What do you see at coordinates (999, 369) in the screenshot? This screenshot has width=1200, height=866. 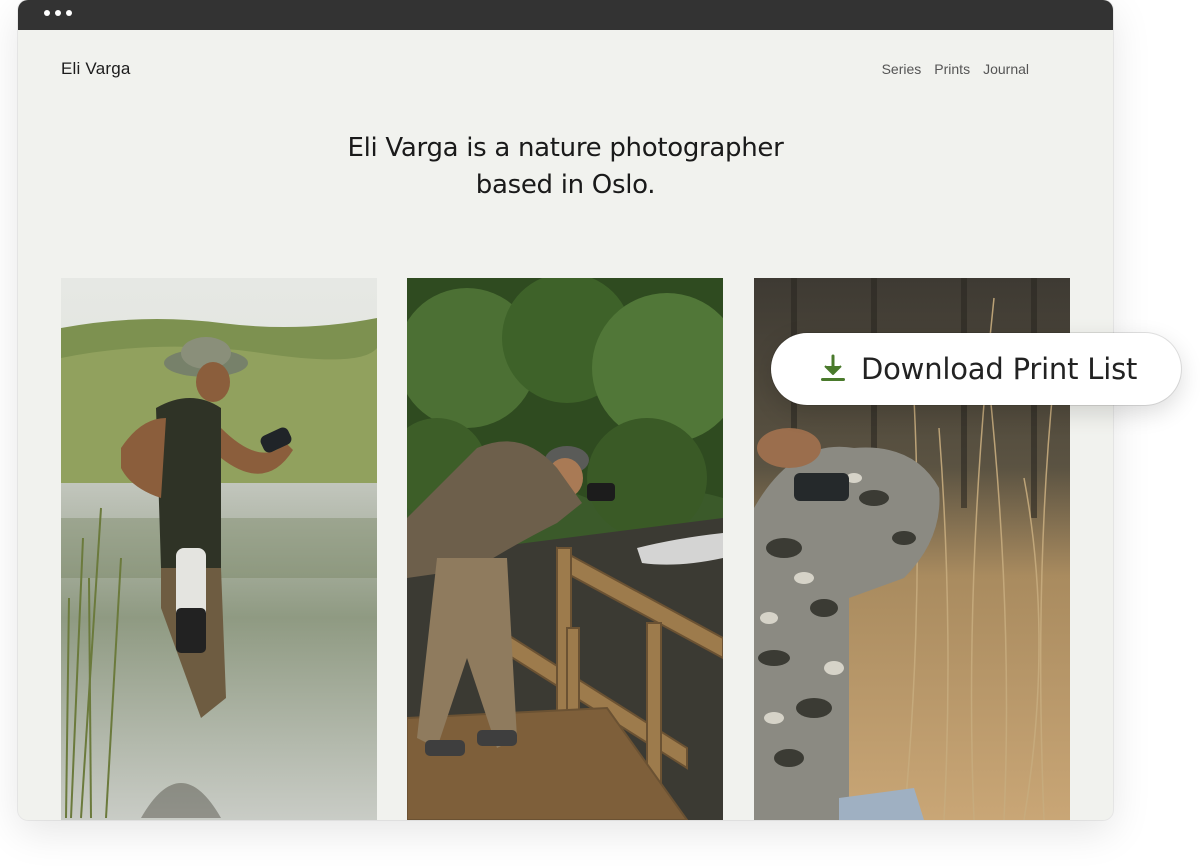 I see `download-print-list-label: Download Print List` at bounding box center [999, 369].